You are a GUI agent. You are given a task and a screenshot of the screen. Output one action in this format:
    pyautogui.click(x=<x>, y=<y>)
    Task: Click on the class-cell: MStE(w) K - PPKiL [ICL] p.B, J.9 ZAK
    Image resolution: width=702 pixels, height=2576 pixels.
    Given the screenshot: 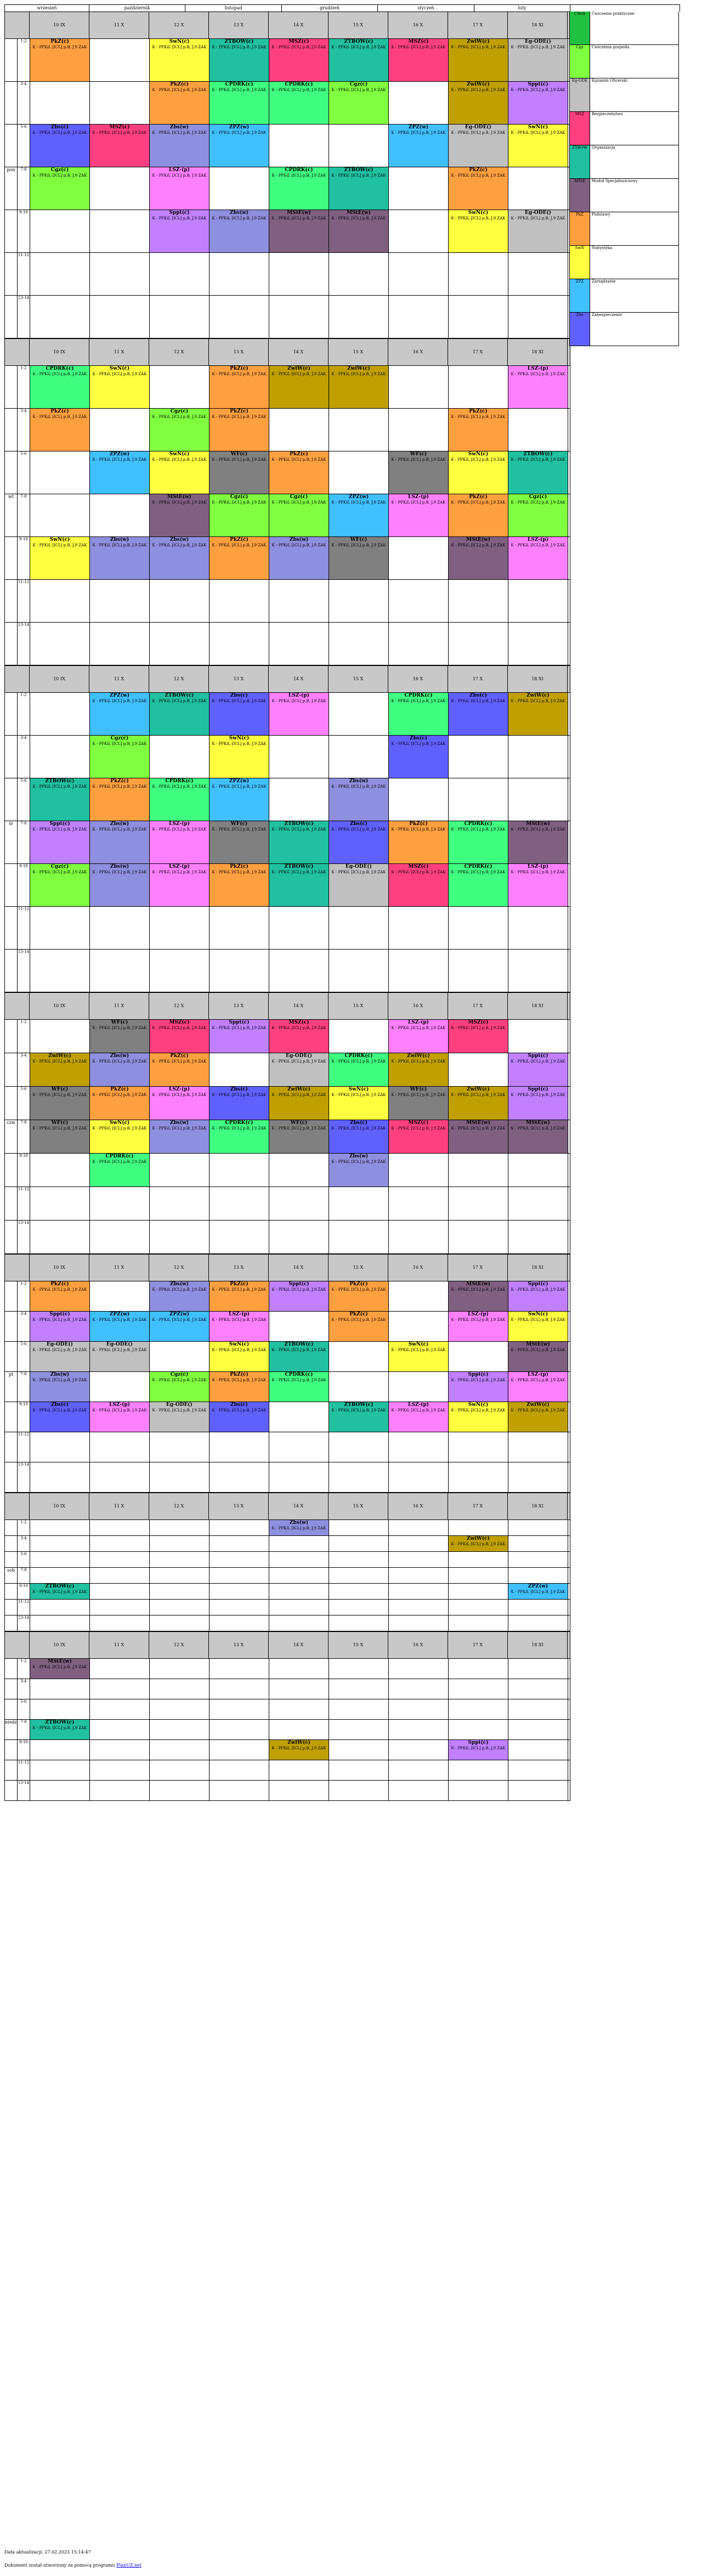 What is the action you would take?
    pyautogui.click(x=180, y=515)
    